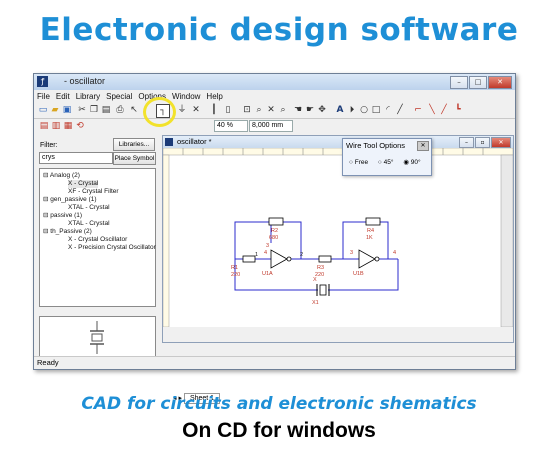  What do you see at coordinates (76, 158) in the screenshot?
I see `filter-input: crys` at bounding box center [76, 158].